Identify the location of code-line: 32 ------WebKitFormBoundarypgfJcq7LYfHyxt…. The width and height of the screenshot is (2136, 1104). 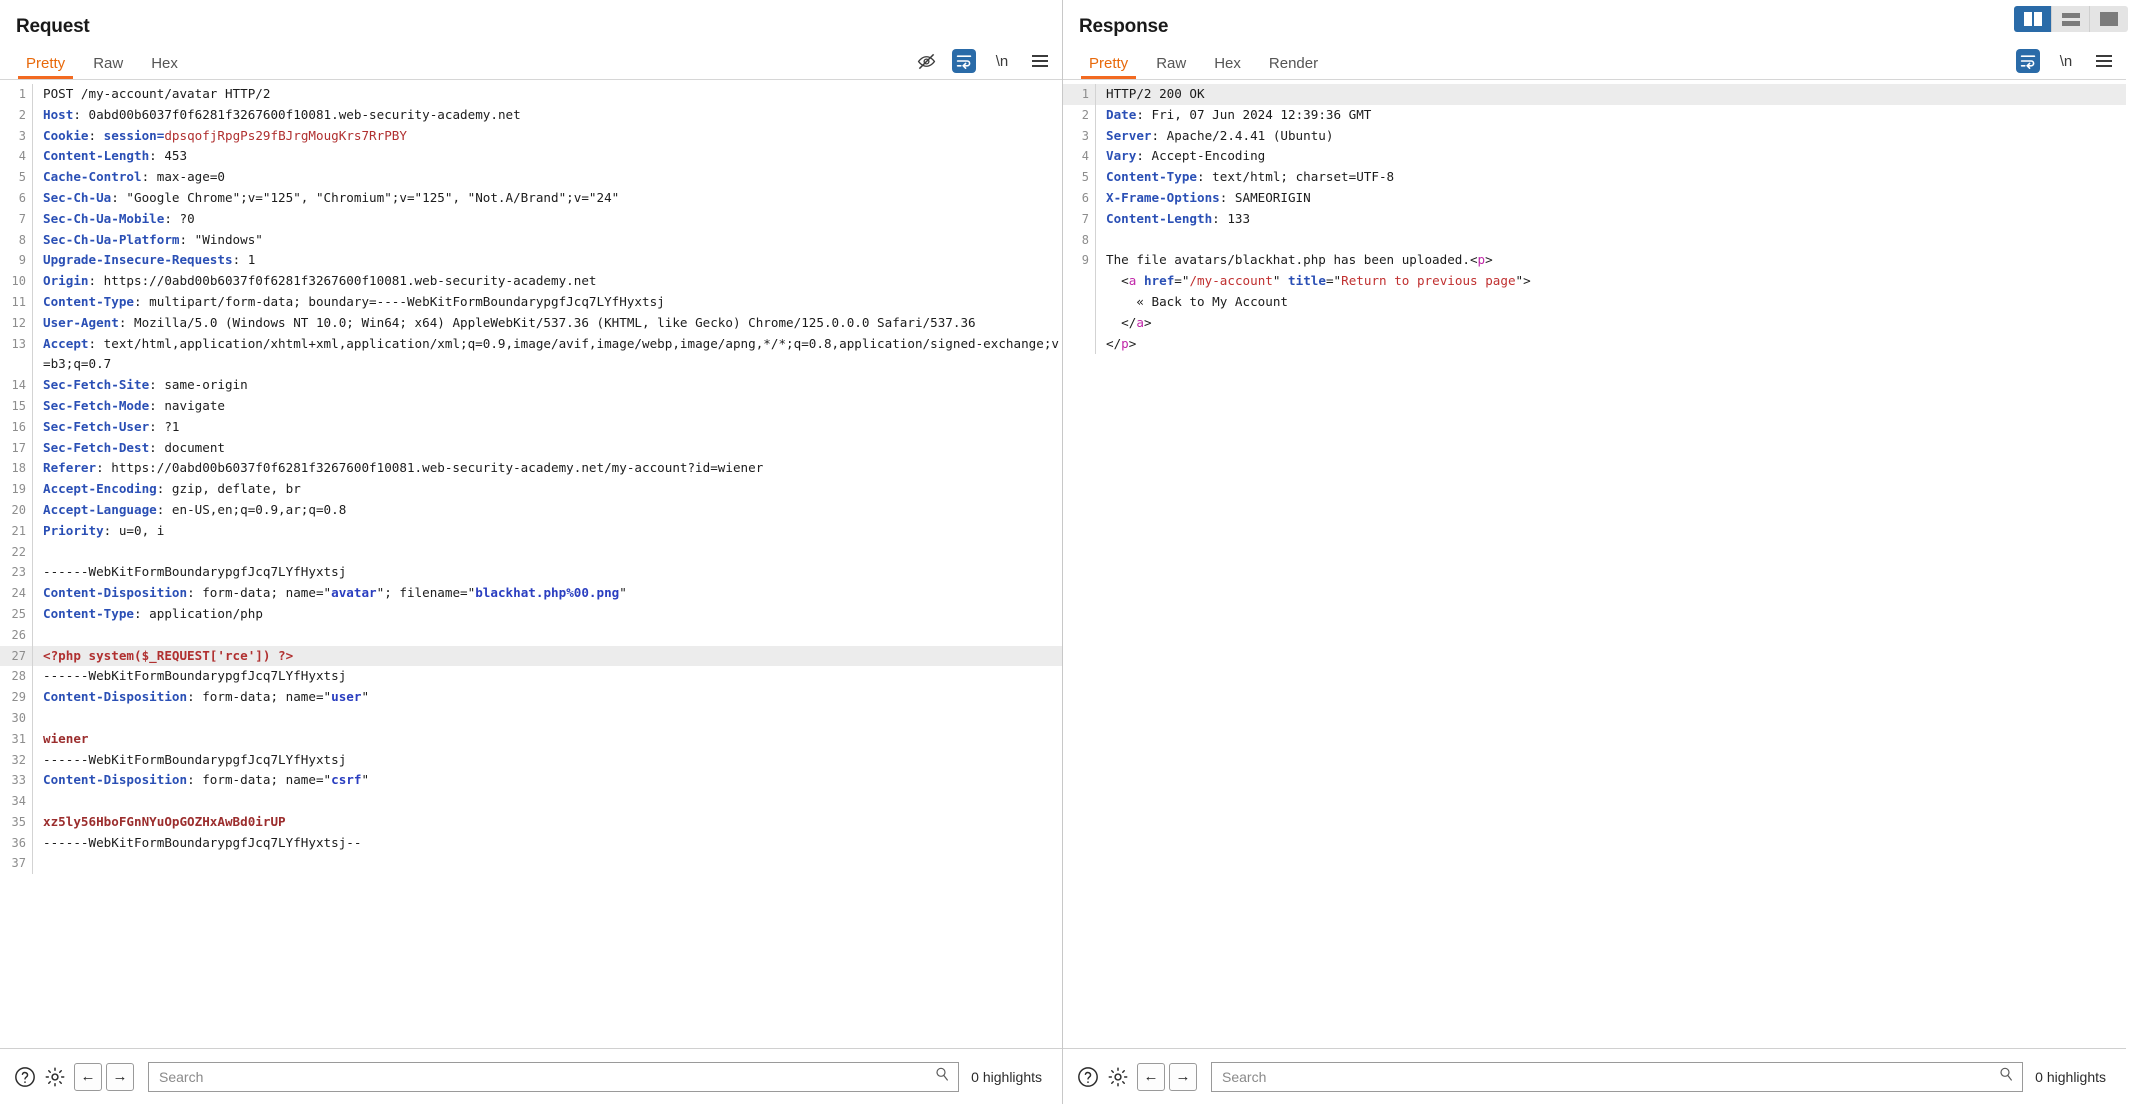
(531, 760).